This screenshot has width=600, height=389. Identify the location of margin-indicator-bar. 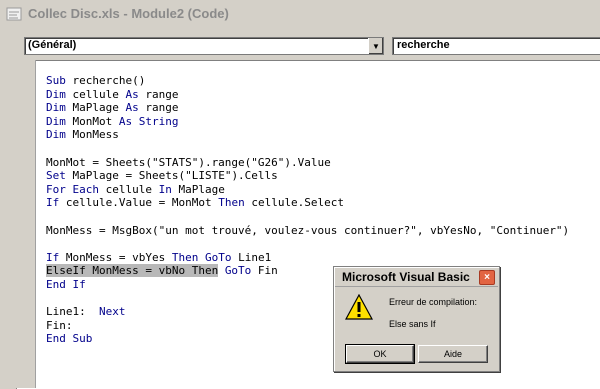
(26, 224).